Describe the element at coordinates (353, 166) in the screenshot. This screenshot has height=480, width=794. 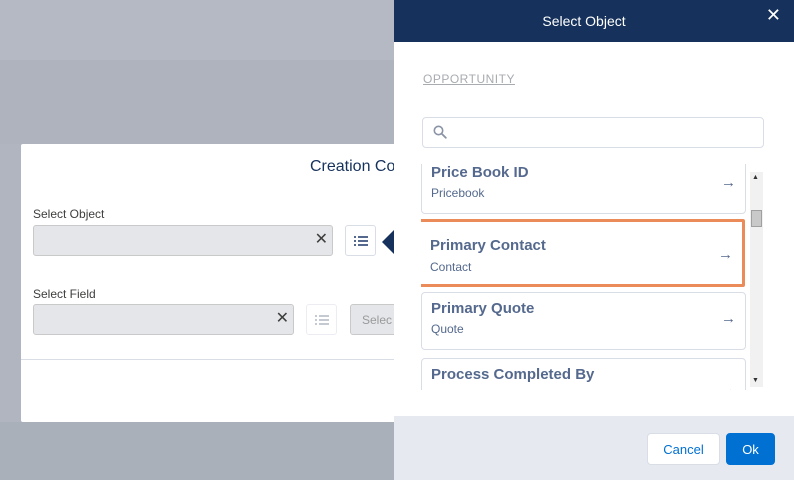
I see `modal-title: Creation Co` at that location.